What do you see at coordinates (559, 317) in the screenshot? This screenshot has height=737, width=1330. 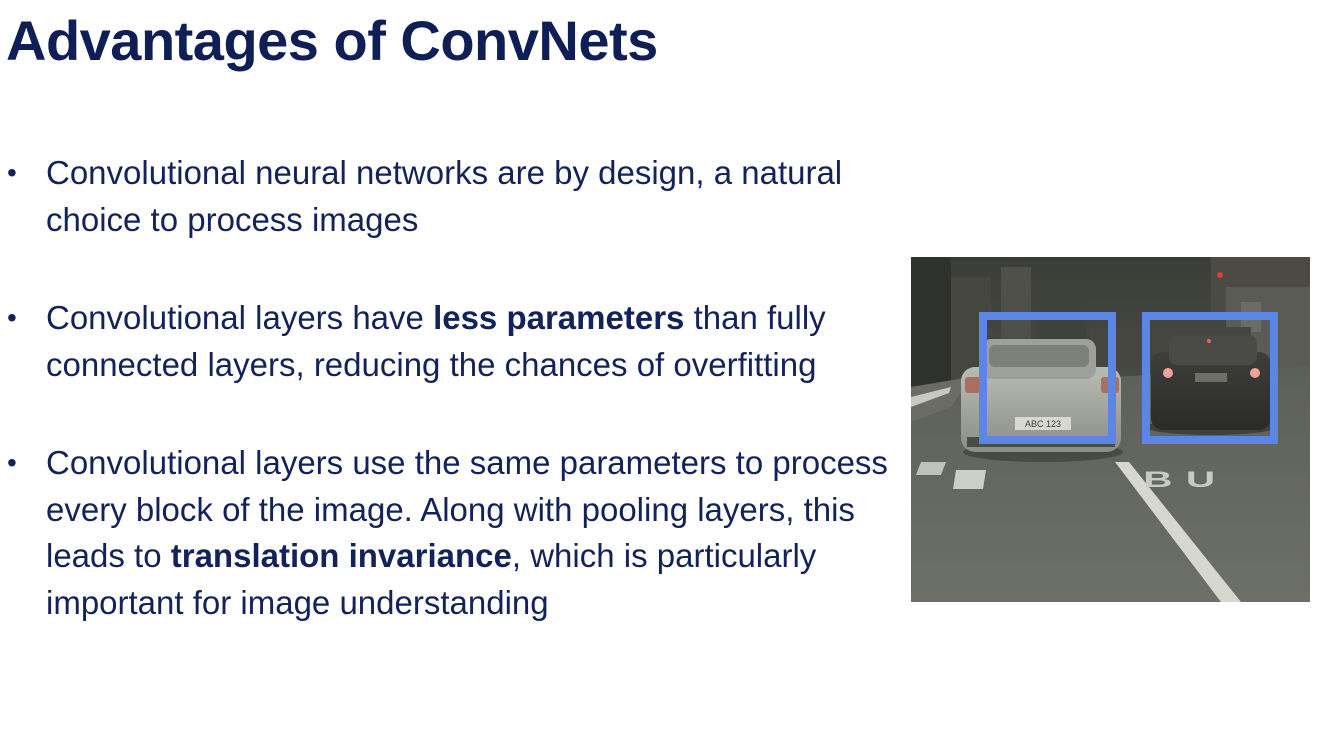 I see `bullet-text-2-bold: less parameters` at bounding box center [559, 317].